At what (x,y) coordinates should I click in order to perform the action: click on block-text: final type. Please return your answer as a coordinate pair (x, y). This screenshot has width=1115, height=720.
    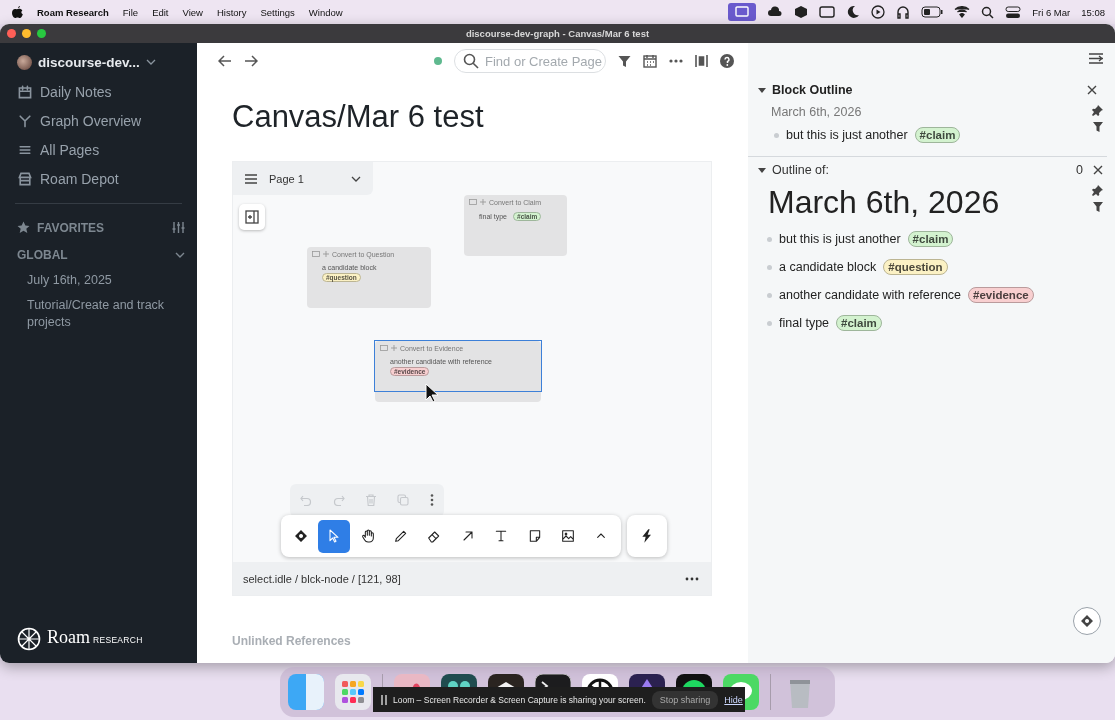
    Looking at the image, I should click on (804, 323).